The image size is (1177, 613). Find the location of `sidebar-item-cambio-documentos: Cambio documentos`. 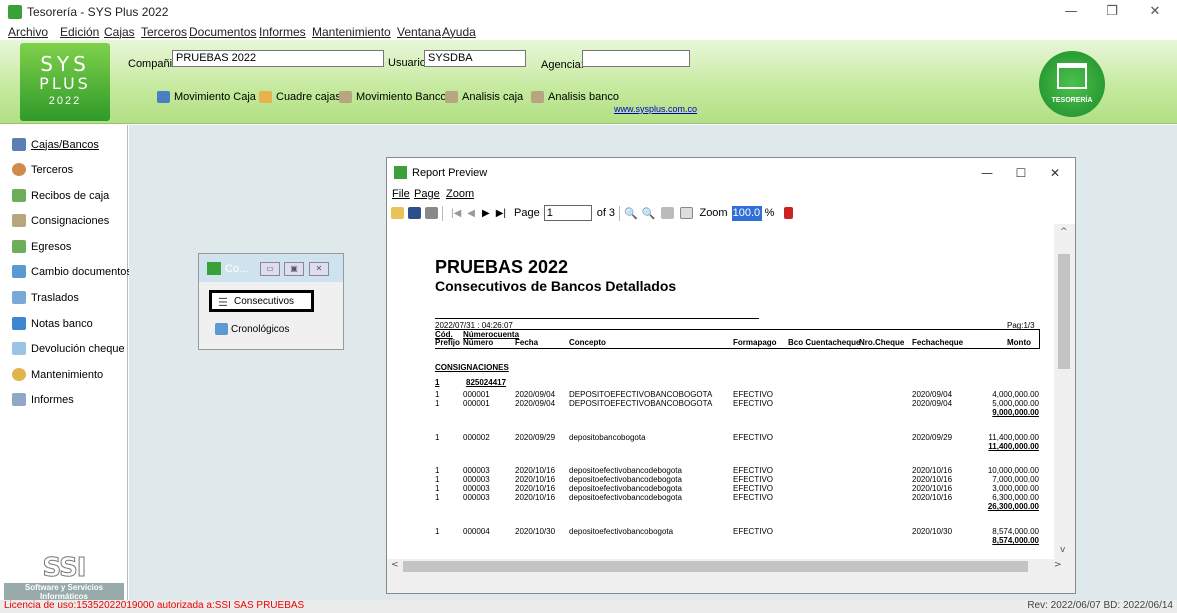

sidebar-item-cambio-documentos: Cambio documentos is located at coordinates (72, 271).